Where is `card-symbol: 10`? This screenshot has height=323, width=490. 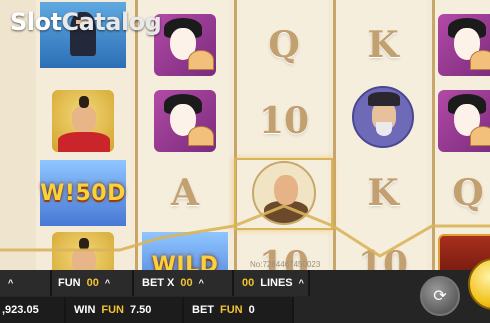 card-symbol: 10 is located at coordinates (284, 121).